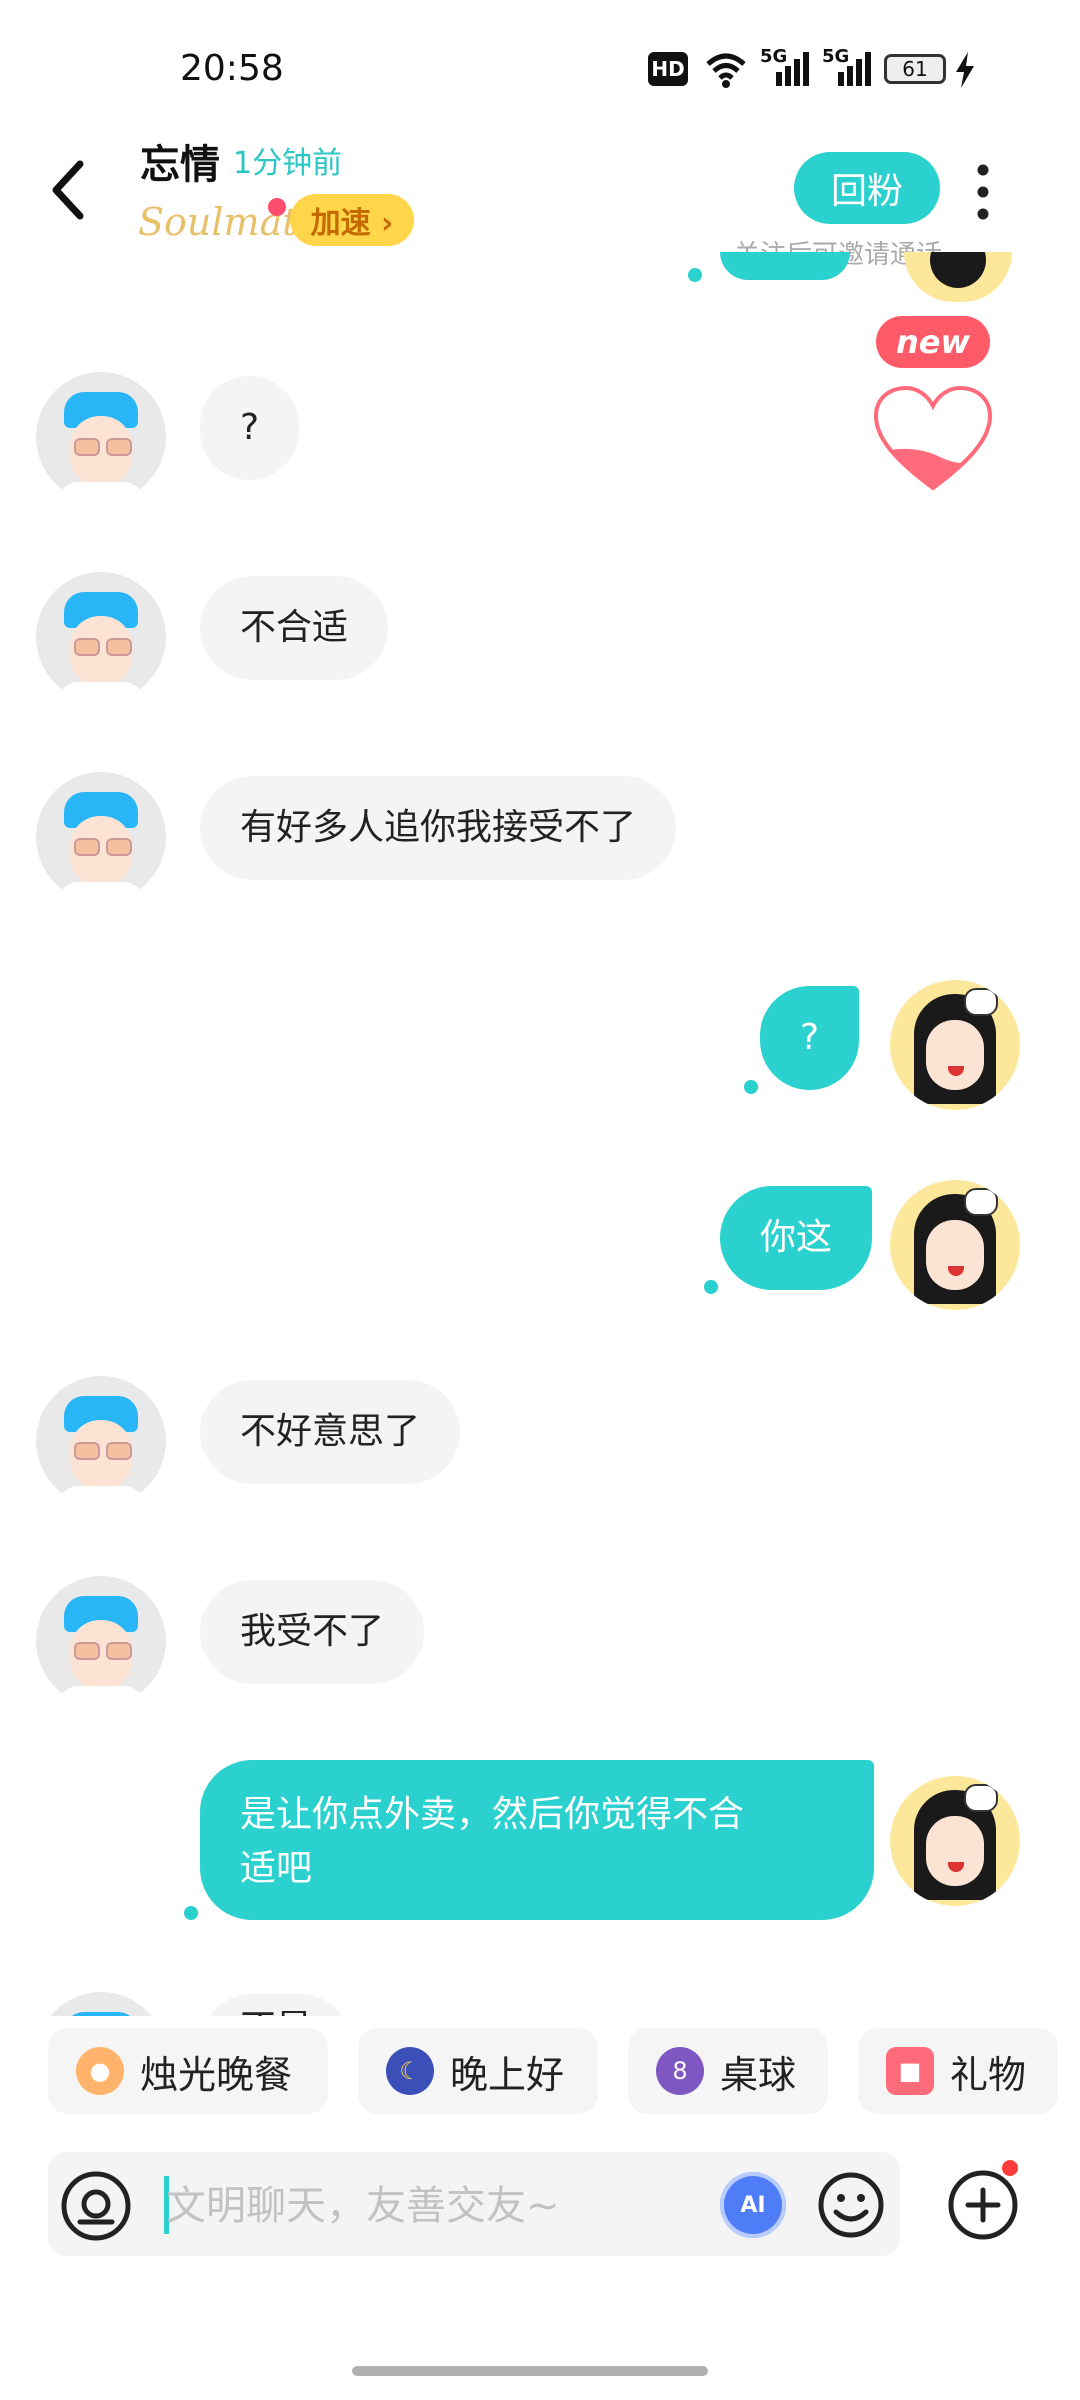  What do you see at coordinates (958, 277) in the screenshot?
I see `partial-avatar-right` at bounding box center [958, 277].